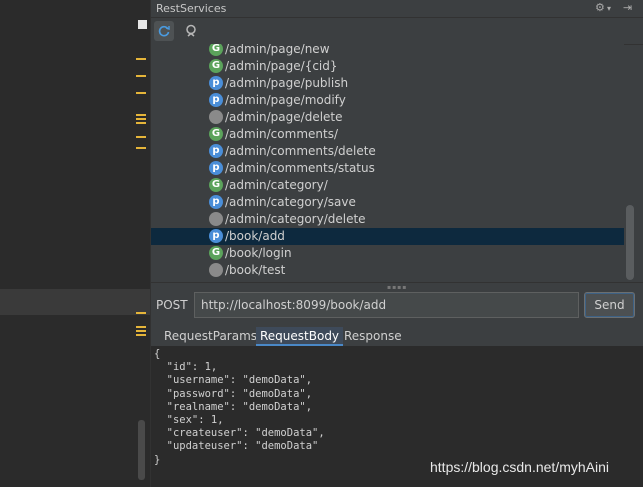 The width and height of the screenshot is (643, 487). What do you see at coordinates (258, 253) in the screenshot?
I see `tree-item-path: /book/login` at bounding box center [258, 253].